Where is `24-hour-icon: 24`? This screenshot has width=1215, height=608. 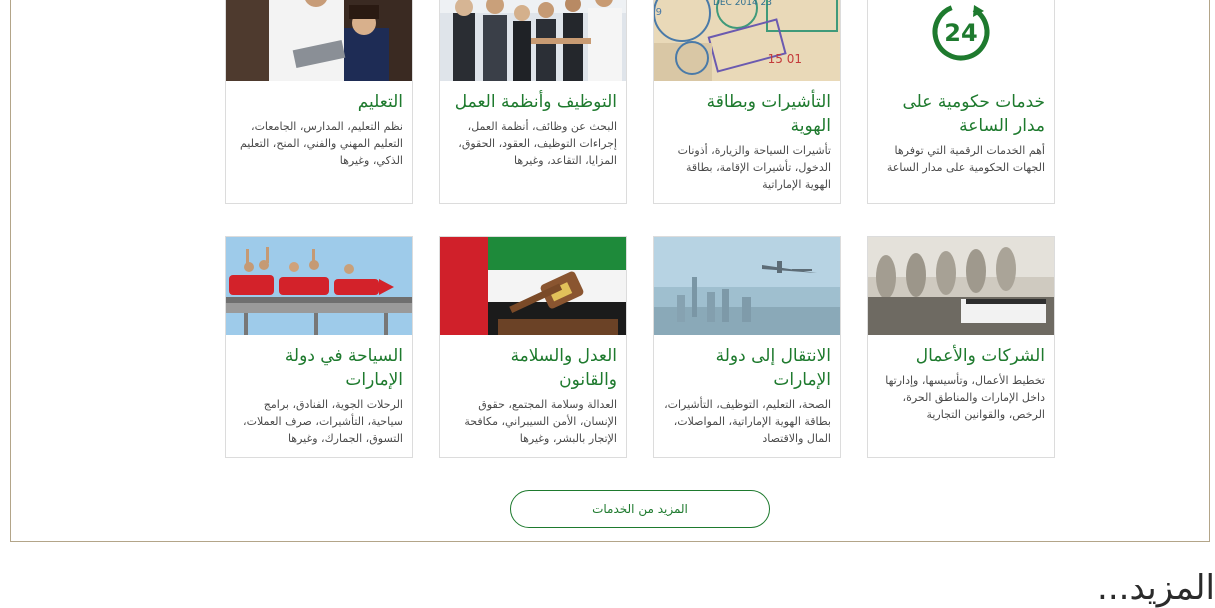 24-hour-icon: 24 is located at coordinates (961, 40).